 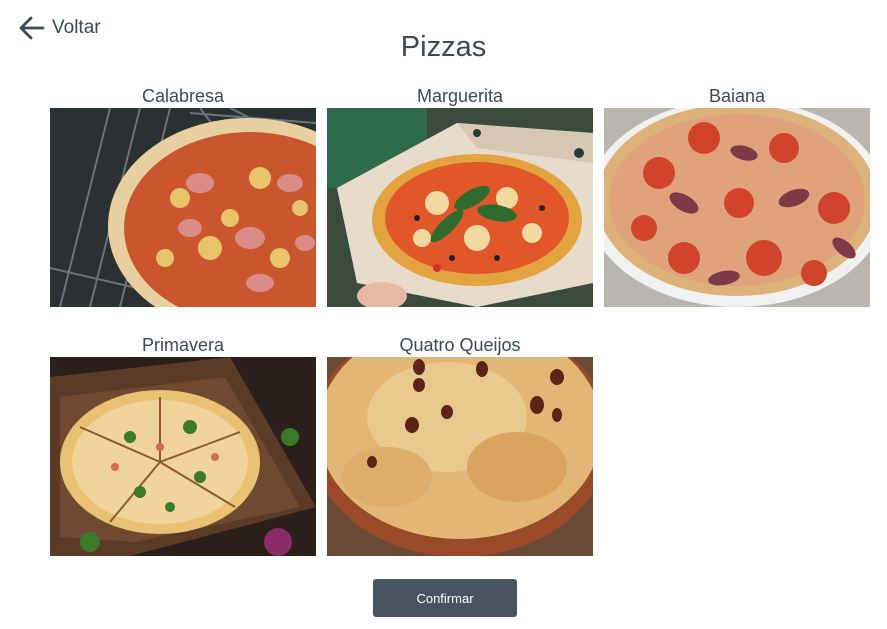 What do you see at coordinates (460, 96) in the screenshot?
I see `pizza-label: Marguerita` at bounding box center [460, 96].